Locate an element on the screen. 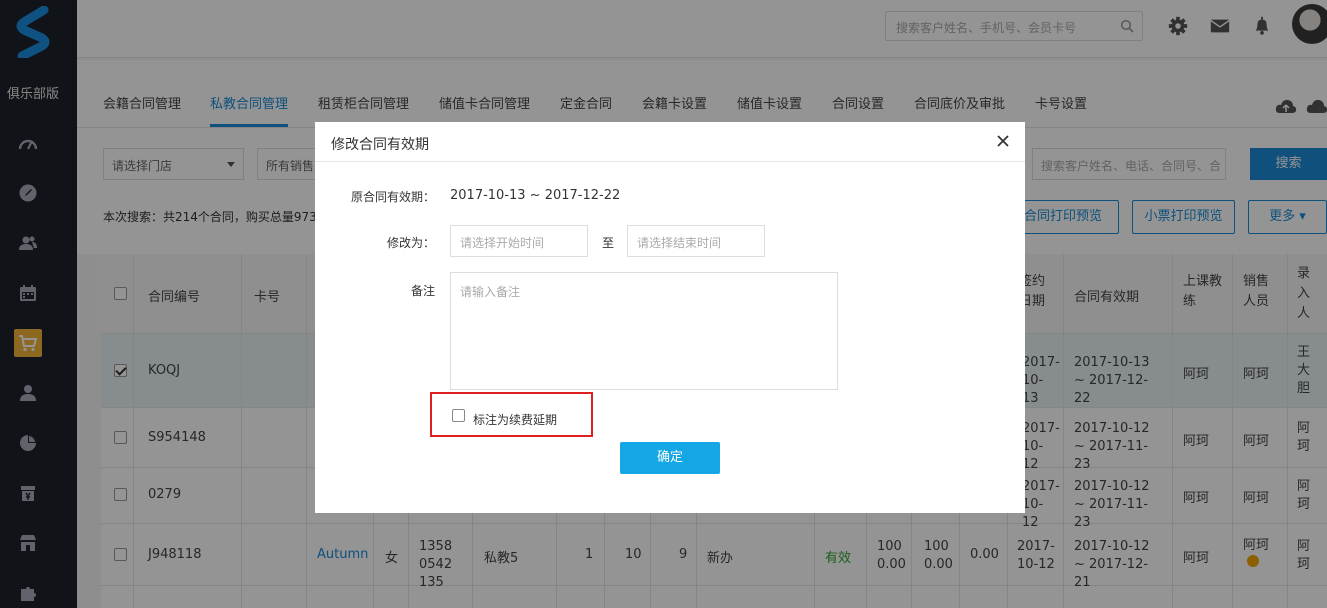  end-date-input: 请选择结束时间 is located at coordinates (696, 241).